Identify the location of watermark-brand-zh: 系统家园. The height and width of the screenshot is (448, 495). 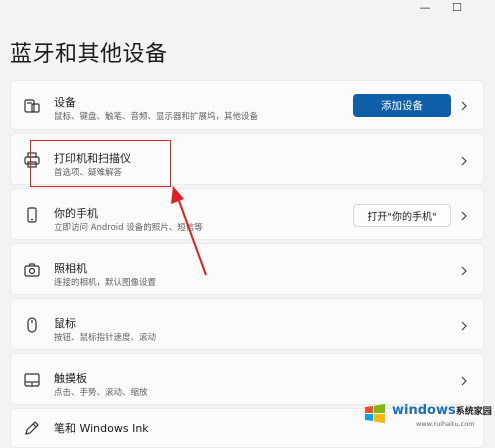
(473, 412).